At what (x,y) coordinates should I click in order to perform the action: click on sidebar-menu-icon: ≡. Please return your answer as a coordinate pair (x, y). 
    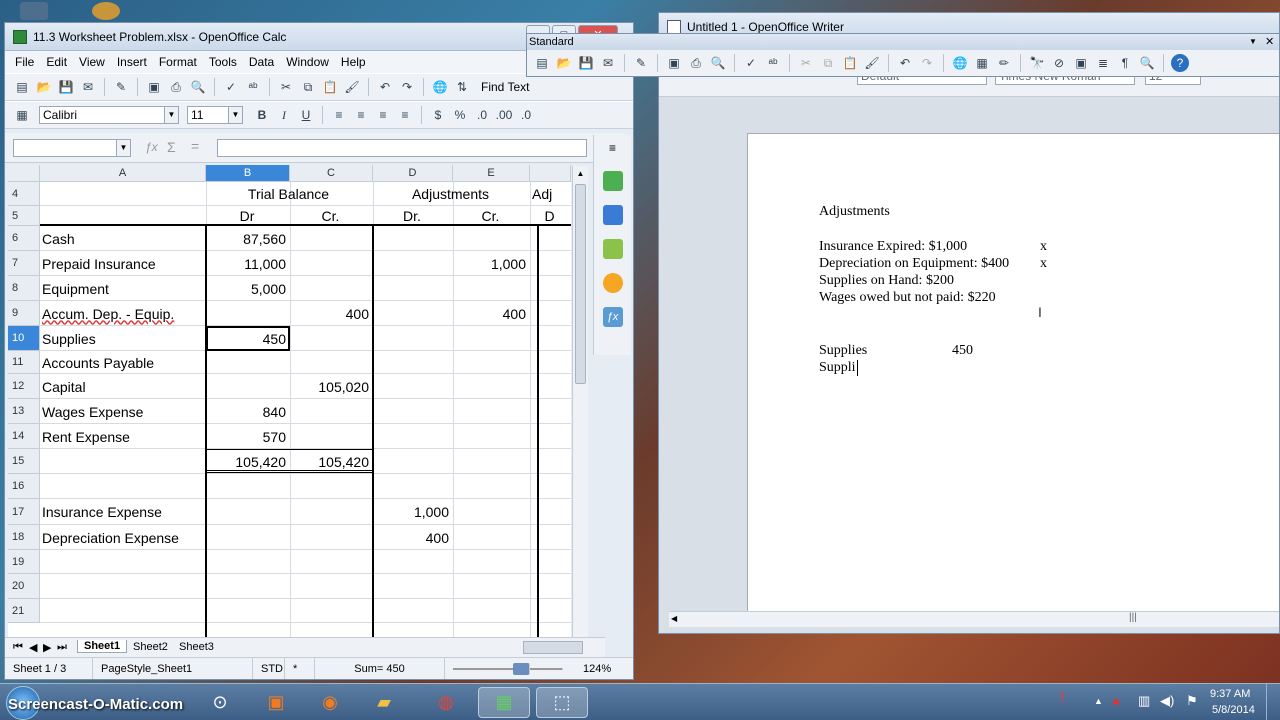
    Looking at the image, I should click on (612, 148).